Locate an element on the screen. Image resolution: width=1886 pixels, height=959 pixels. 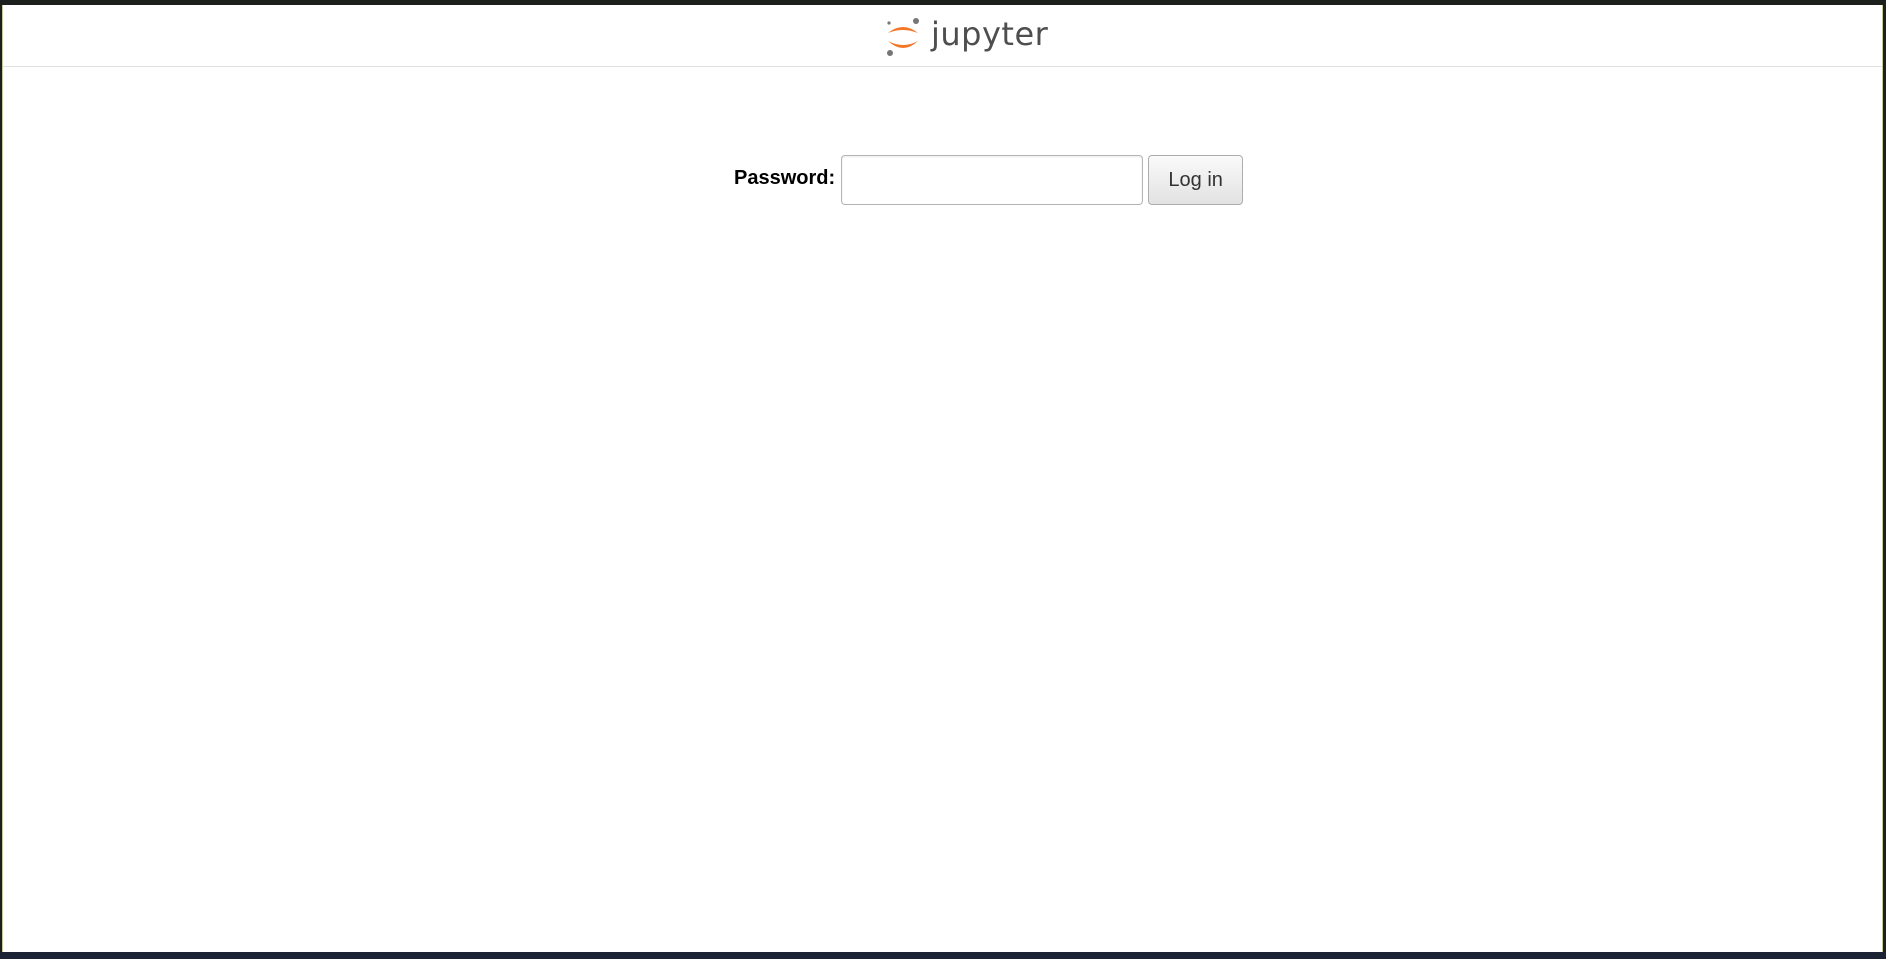
jupyter-logo: jupyter is located at coordinates (965, 36).